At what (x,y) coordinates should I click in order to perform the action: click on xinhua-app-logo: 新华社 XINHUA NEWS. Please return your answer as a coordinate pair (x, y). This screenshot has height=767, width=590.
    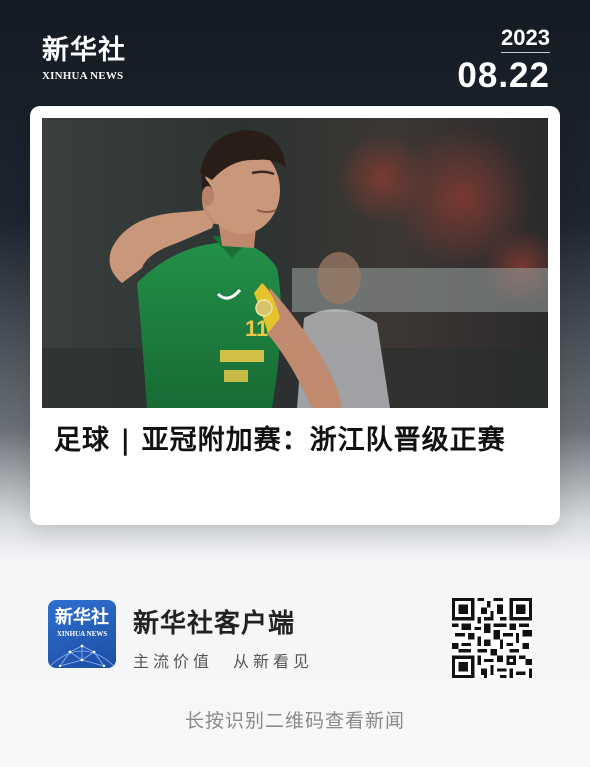
    Looking at the image, I should click on (82, 634).